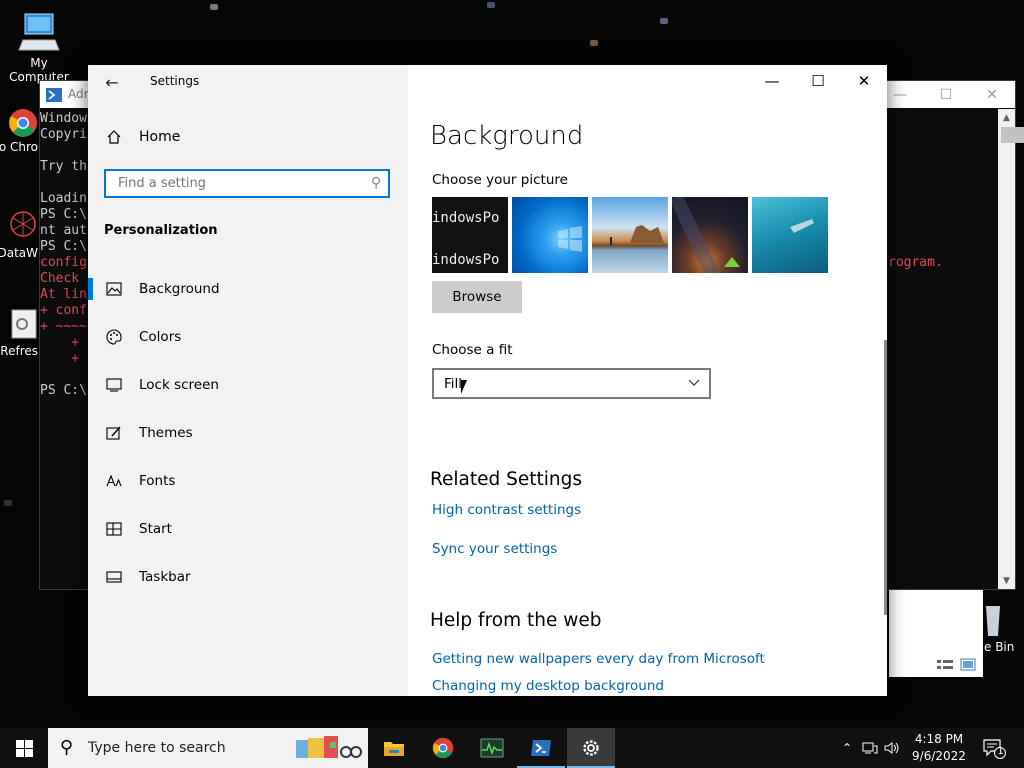 The width and height of the screenshot is (1024, 768). What do you see at coordinates (155, 529) in the screenshot?
I see `nav-label: Start` at bounding box center [155, 529].